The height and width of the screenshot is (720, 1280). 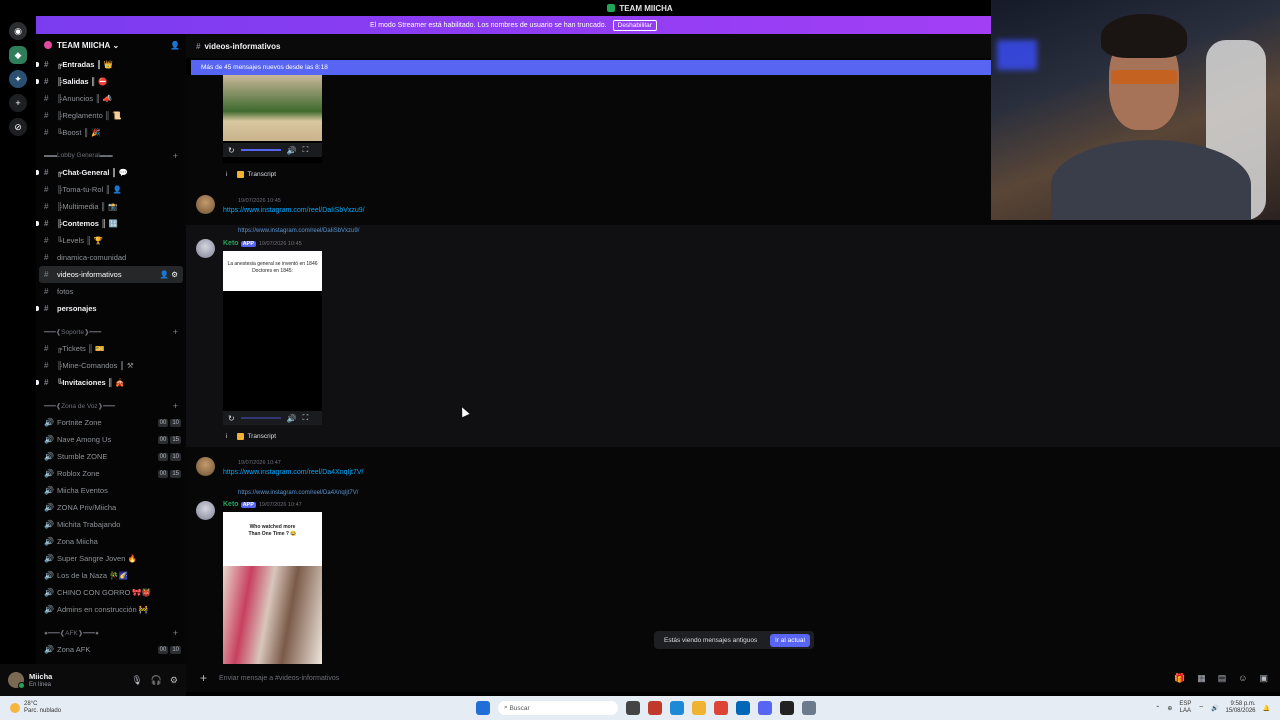 I want to click on channel-item: # ╠Toma-tu-Rol ║ 👤, so click(x=111, y=189).